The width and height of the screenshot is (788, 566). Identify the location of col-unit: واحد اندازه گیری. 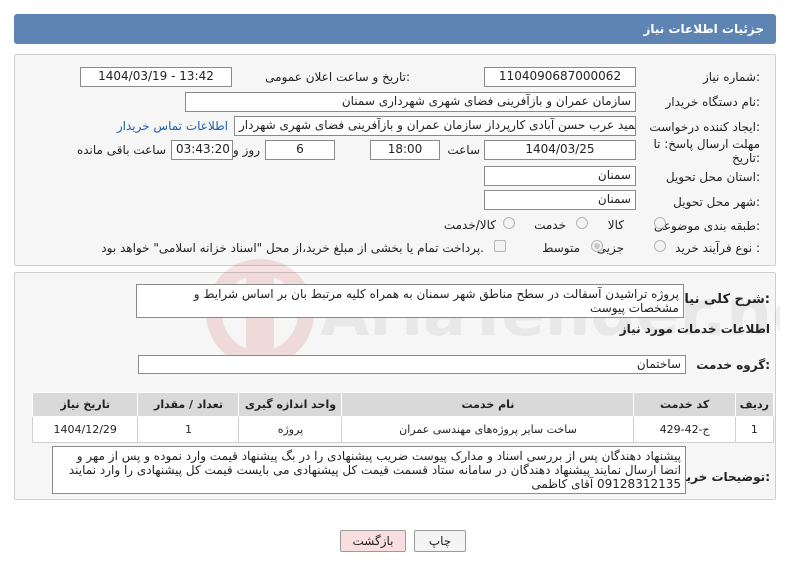
(290, 404).